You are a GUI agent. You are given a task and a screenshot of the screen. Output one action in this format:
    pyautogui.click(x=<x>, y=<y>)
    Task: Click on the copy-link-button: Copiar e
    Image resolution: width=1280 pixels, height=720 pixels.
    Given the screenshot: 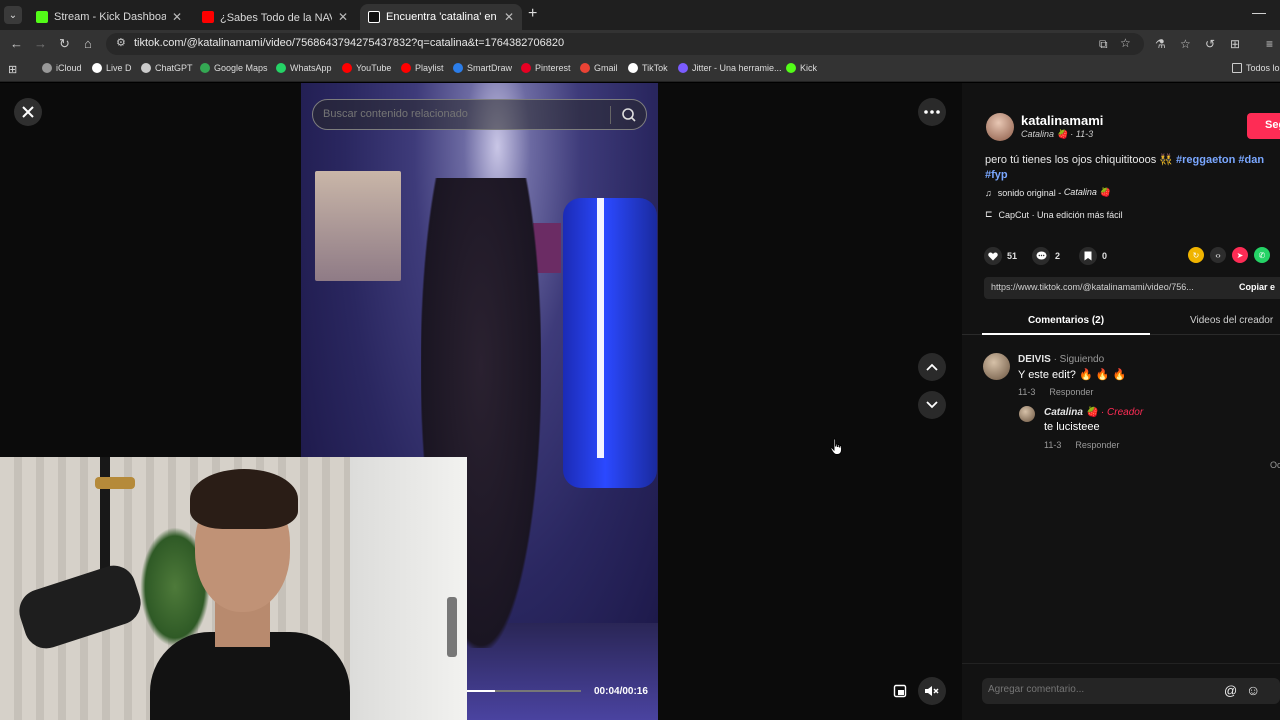 What is the action you would take?
    pyautogui.click(x=1257, y=287)
    